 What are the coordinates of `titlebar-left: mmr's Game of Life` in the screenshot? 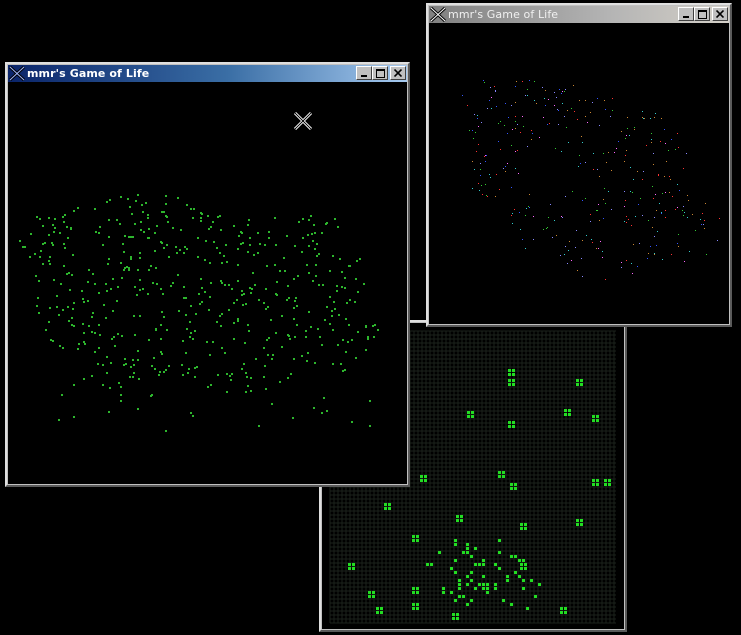 It's located at (207, 73).